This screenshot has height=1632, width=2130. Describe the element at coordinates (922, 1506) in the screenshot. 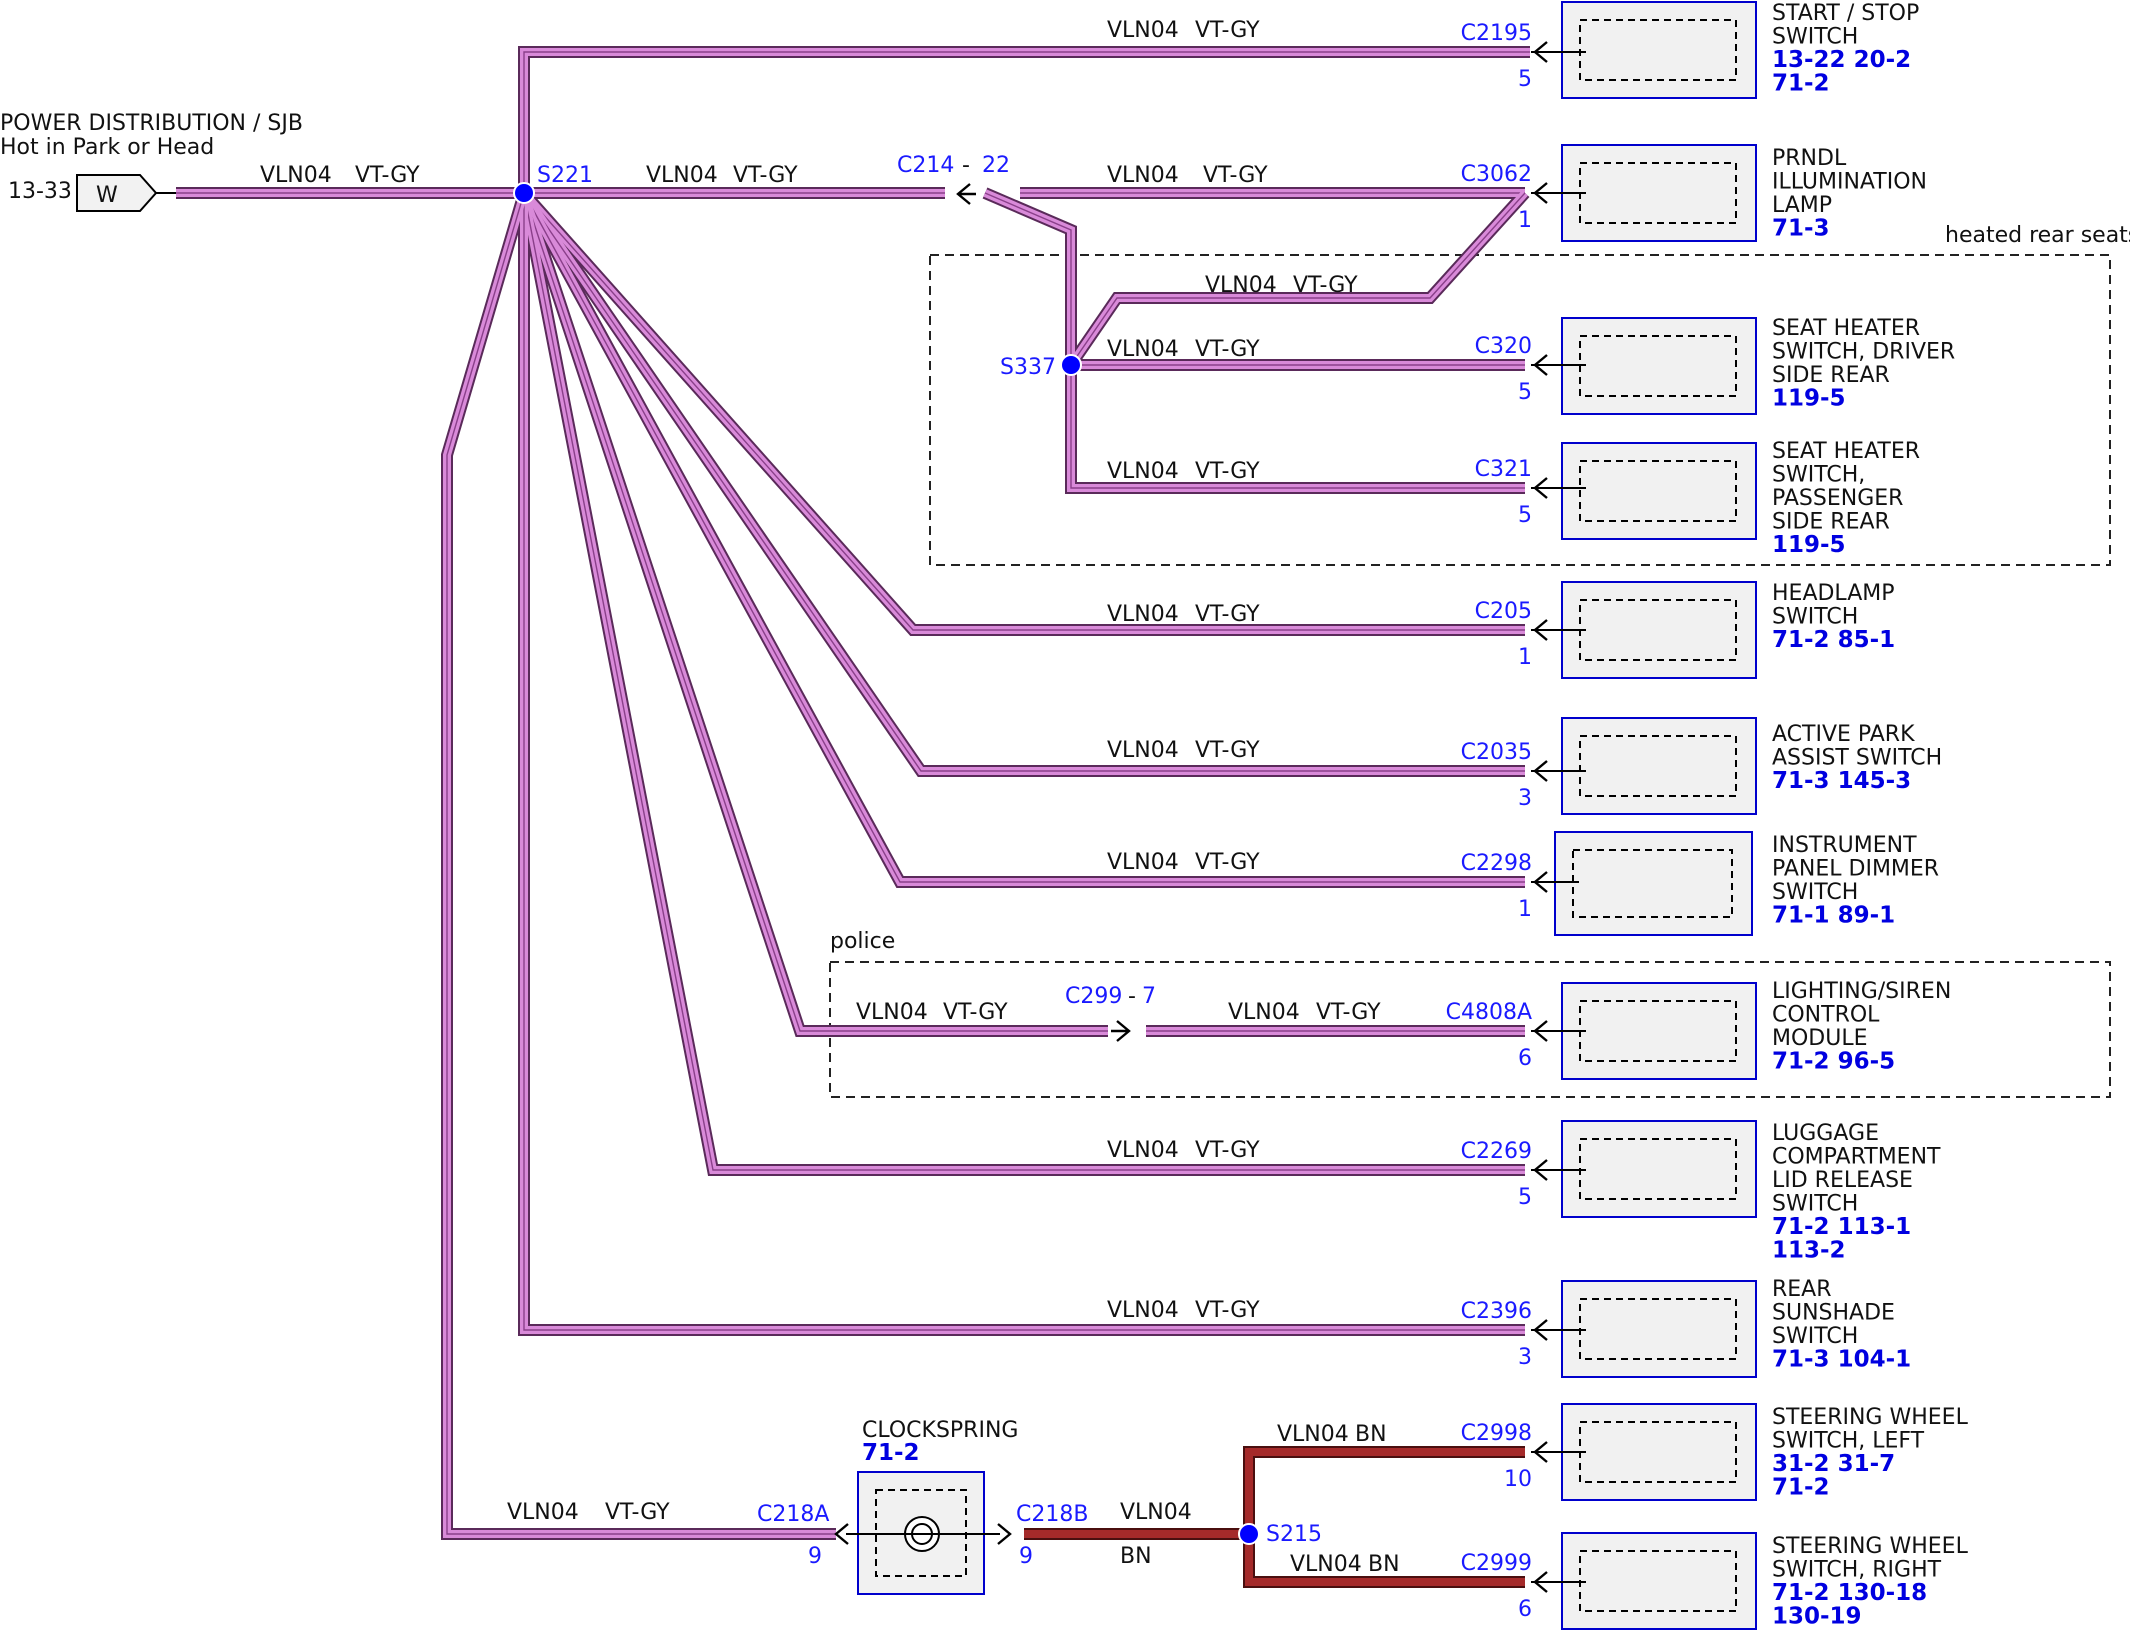

I see `clockspring: CLOCKSPRING 71-2 C218A 9 C218B 9` at that location.